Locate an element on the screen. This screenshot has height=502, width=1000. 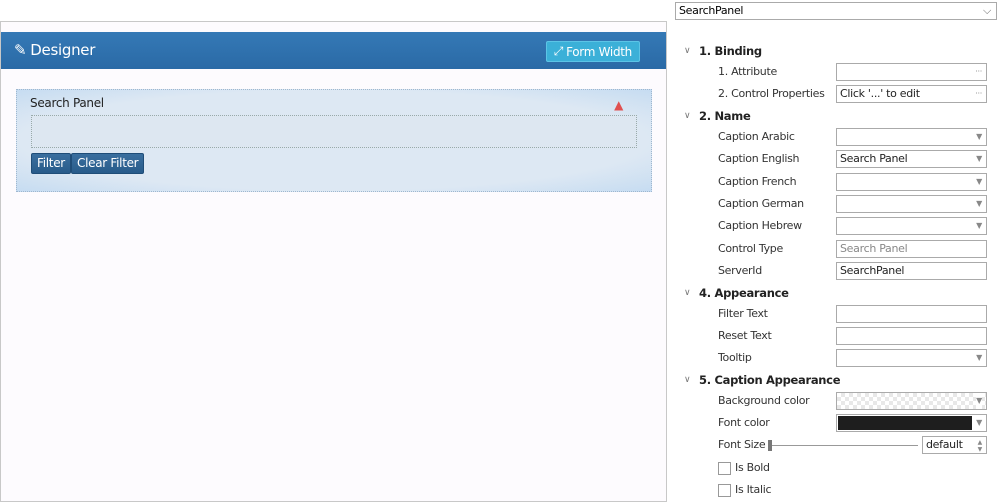
prop-label: Filter Text is located at coordinates (743, 313).